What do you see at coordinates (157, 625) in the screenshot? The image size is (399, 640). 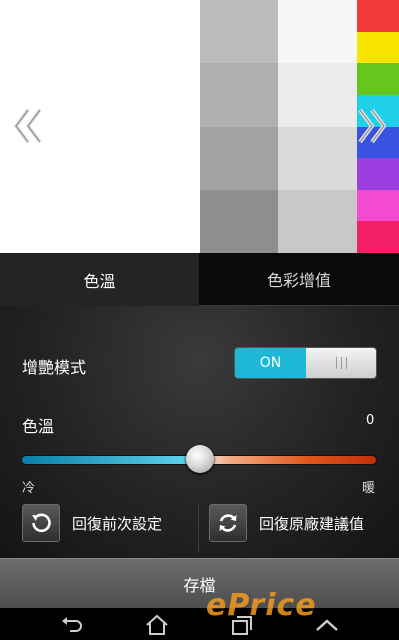 I see `home-icon` at bounding box center [157, 625].